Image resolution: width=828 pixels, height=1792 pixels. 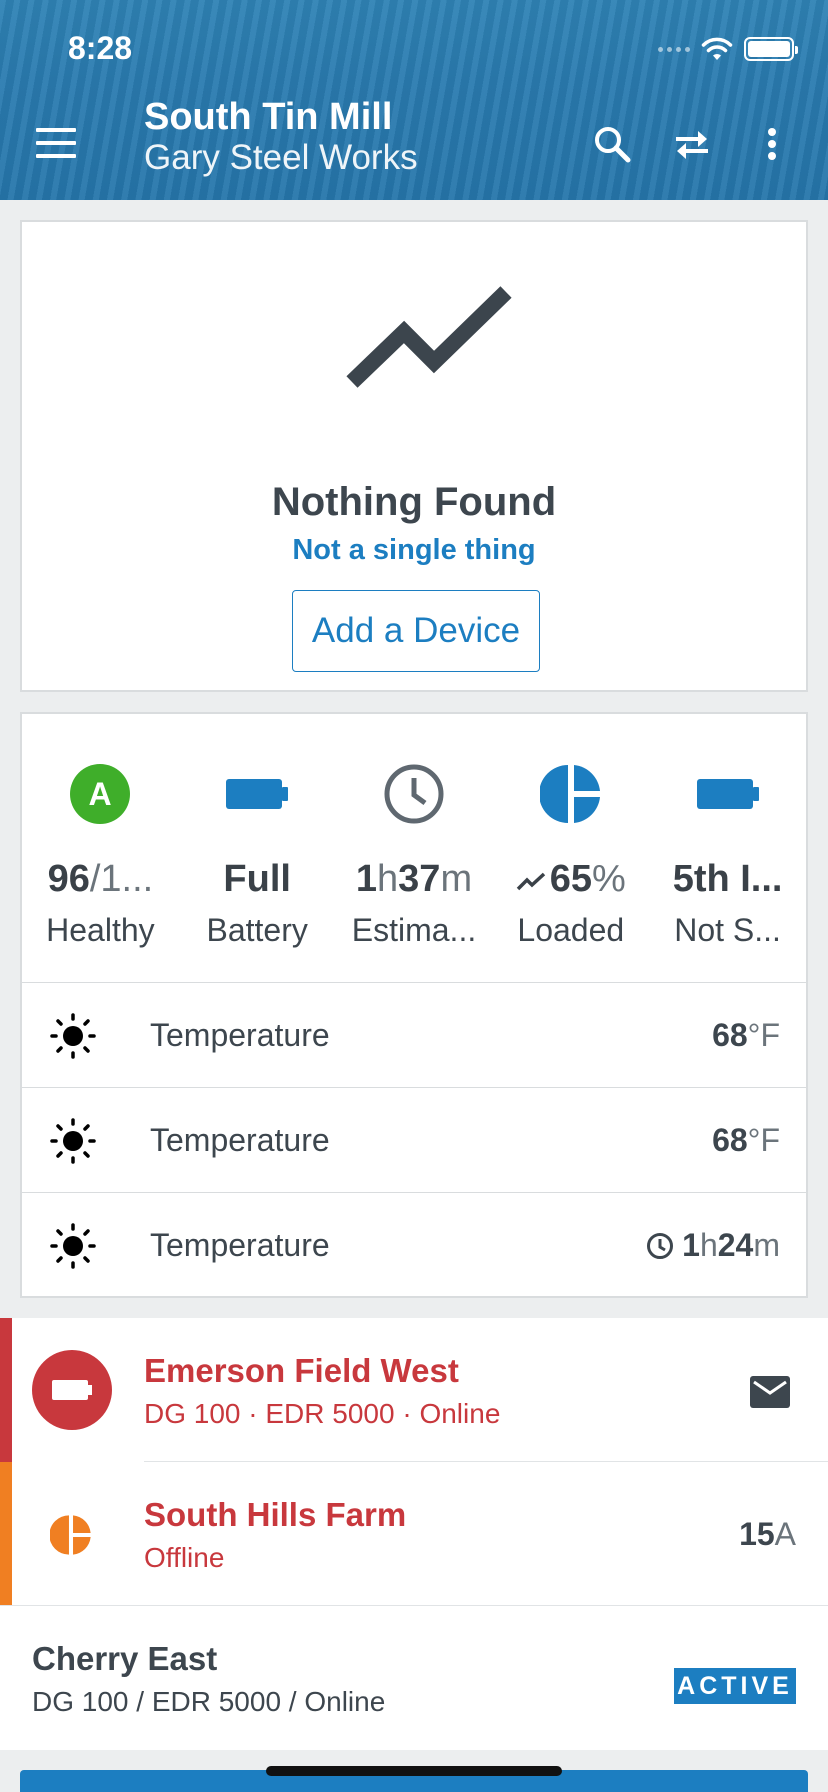 What do you see at coordinates (257, 879) in the screenshot?
I see `stat-value: Full` at bounding box center [257, 879].